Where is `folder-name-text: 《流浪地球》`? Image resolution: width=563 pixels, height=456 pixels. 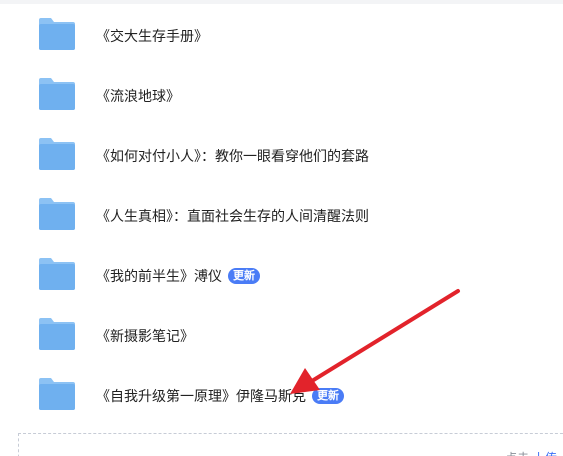
folder-name-text: 《流浪地球》 is located at coordinates (138, 97).